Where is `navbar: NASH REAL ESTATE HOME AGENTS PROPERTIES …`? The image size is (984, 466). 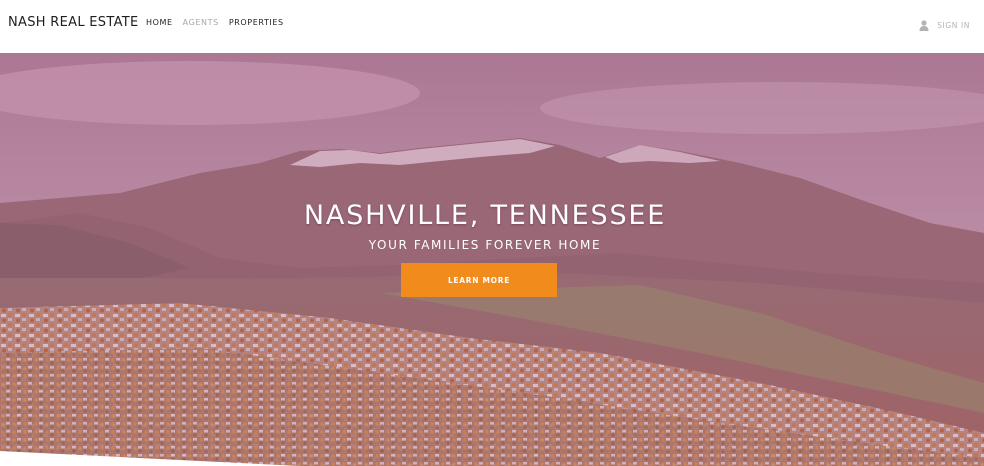 navbar: NASH REAL ESTATE HOME AGENTS PROPERTIES … is located at coordinates (492, 26).